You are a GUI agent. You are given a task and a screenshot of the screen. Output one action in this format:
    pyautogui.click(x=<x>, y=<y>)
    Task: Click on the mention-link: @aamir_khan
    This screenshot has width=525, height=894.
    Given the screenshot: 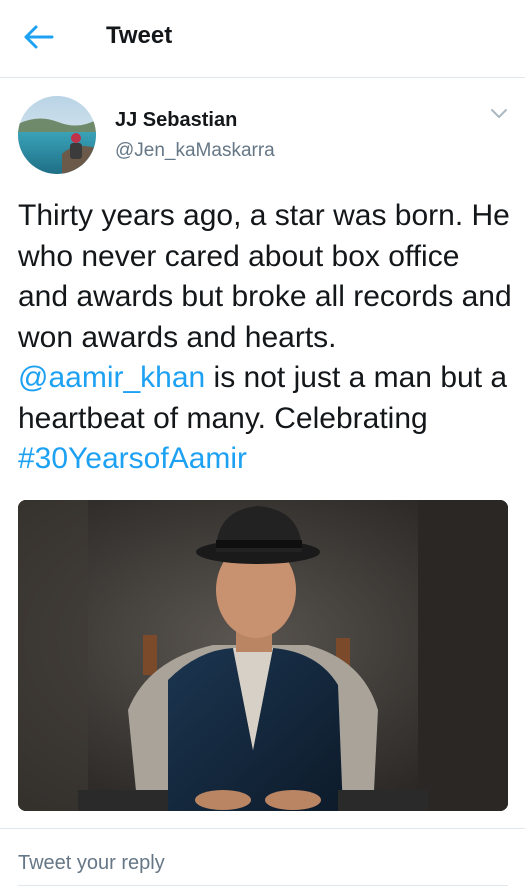 What is the action you would take?
    pyautogui.click(x=111, y=377)
    